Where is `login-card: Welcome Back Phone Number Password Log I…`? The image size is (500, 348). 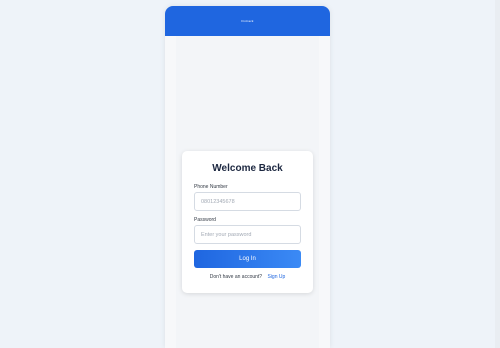 login-card: Welcome Back Phone Number Password Log I… is located at coordinates (247, 222).